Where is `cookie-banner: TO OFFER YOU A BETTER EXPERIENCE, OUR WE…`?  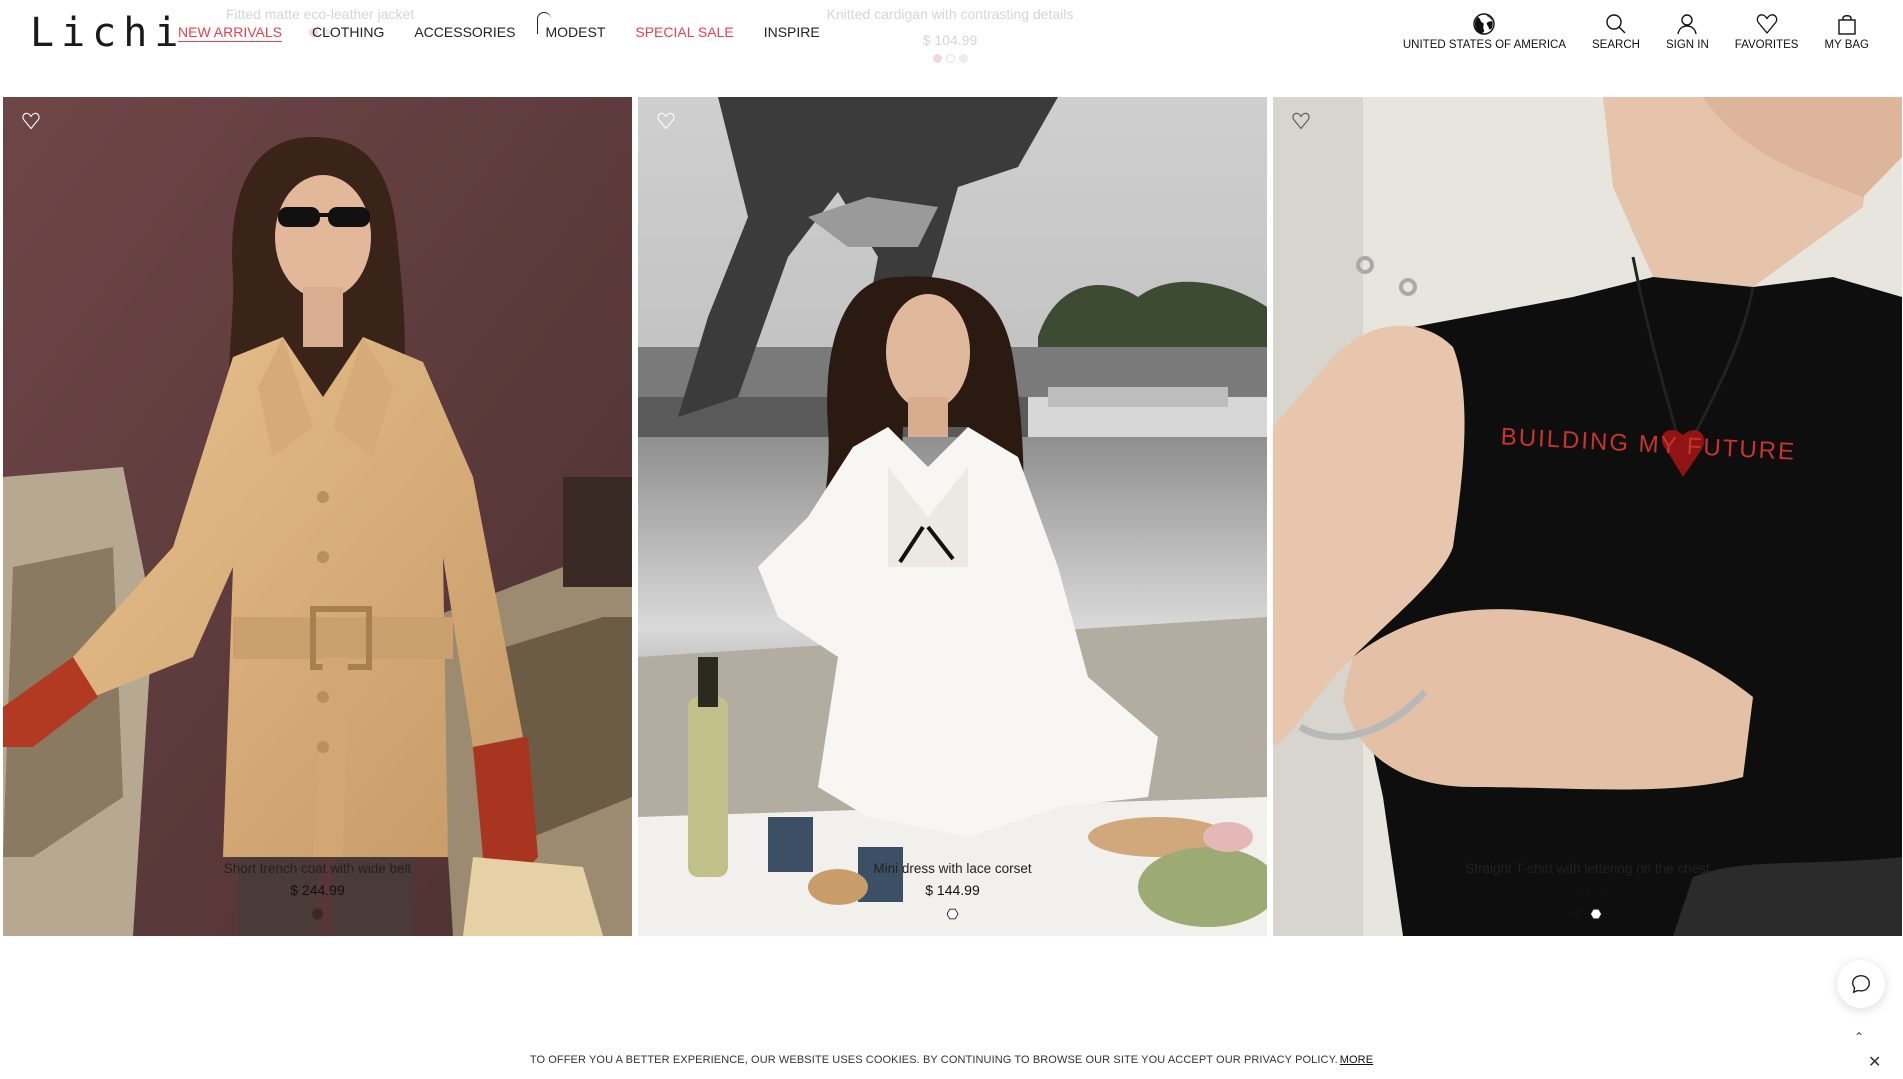
cookie-banner: TO OFFER YOU A BETTER EXPERIENCE, OUR WE… is located at coordinates (951, 1061).